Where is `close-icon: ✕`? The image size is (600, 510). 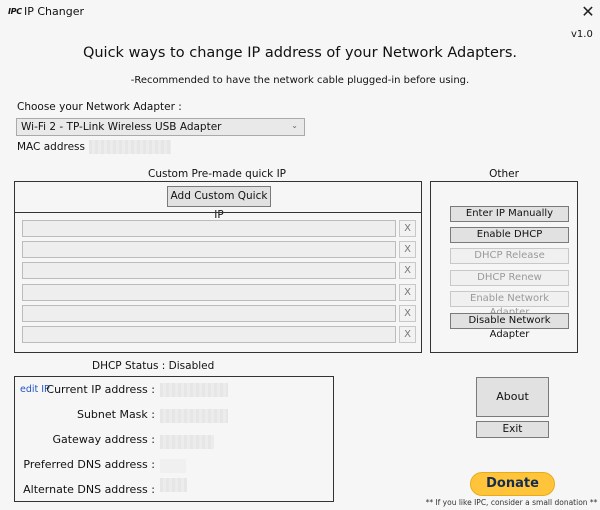 close-icon: ✕ is located at coordinates (588, 12).